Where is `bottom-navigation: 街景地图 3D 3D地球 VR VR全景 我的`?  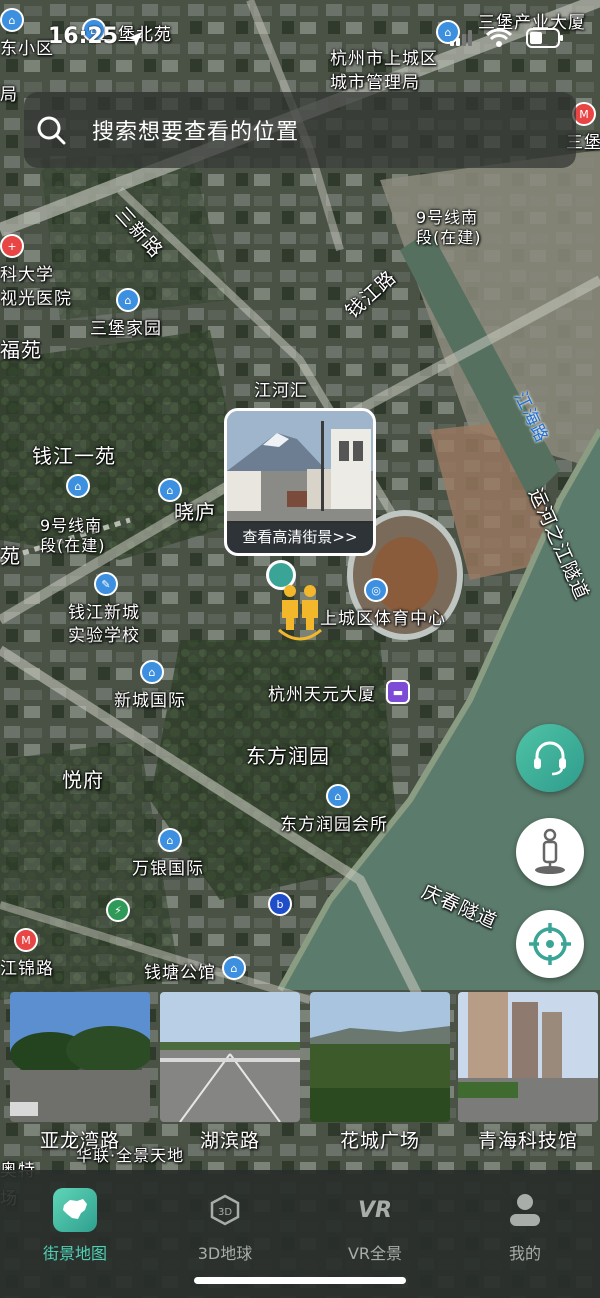
bottom-navigation: 街景地图 3D 3D地球 VR VR全景 我的 is located at coordinates (300, 1234).